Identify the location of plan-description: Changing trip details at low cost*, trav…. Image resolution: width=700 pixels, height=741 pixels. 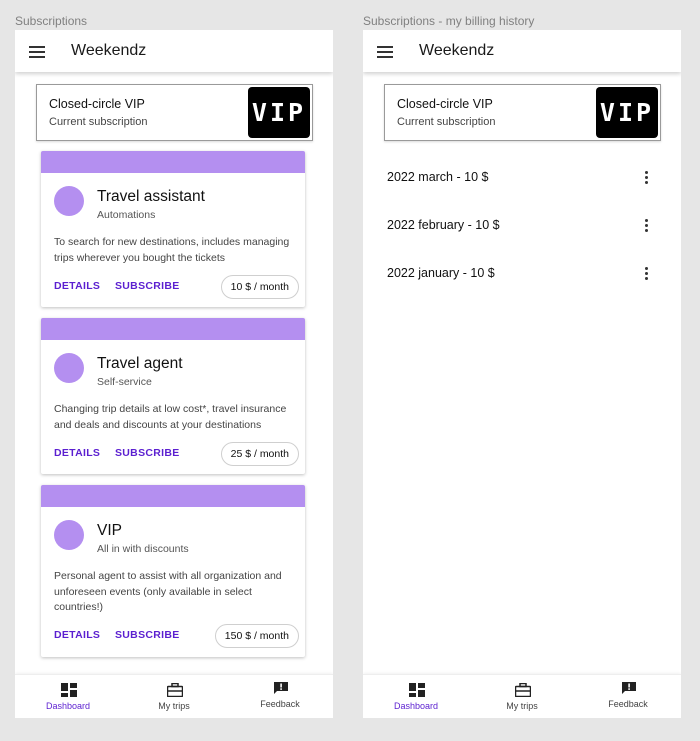
(170, 417).